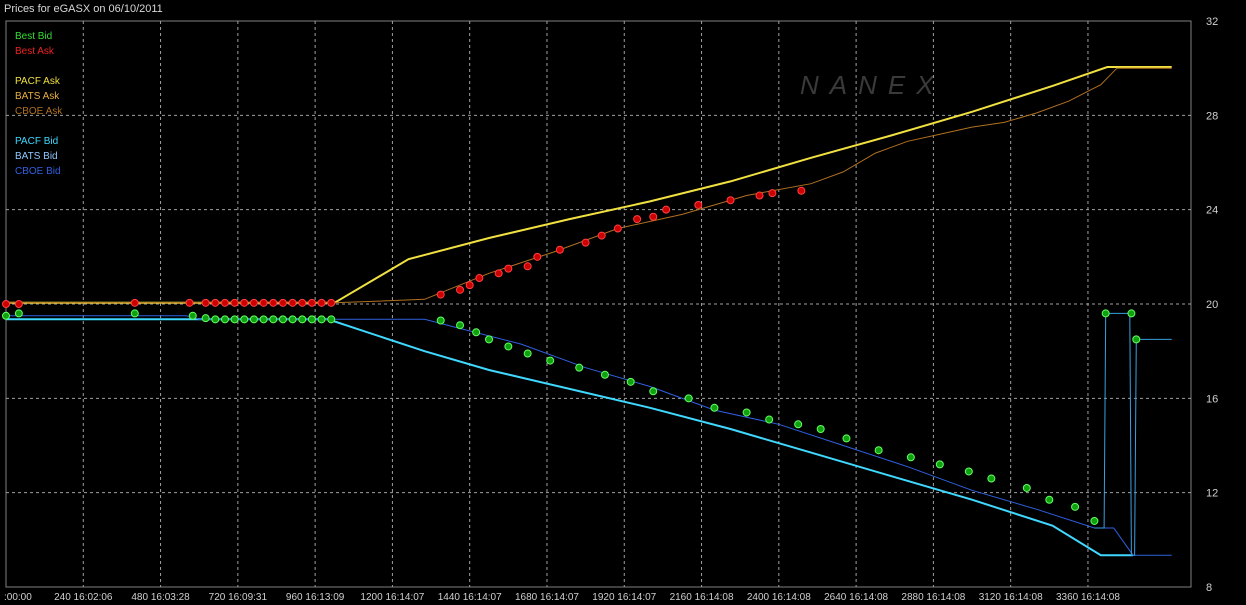 Image resolution: width=1246 pixels, height=605 pixels. What do you see at coordinates (1011, 597) in the screenshot?
I see `x-tick-label: 3120 16:14:08` at bounding box center [1011, 597].